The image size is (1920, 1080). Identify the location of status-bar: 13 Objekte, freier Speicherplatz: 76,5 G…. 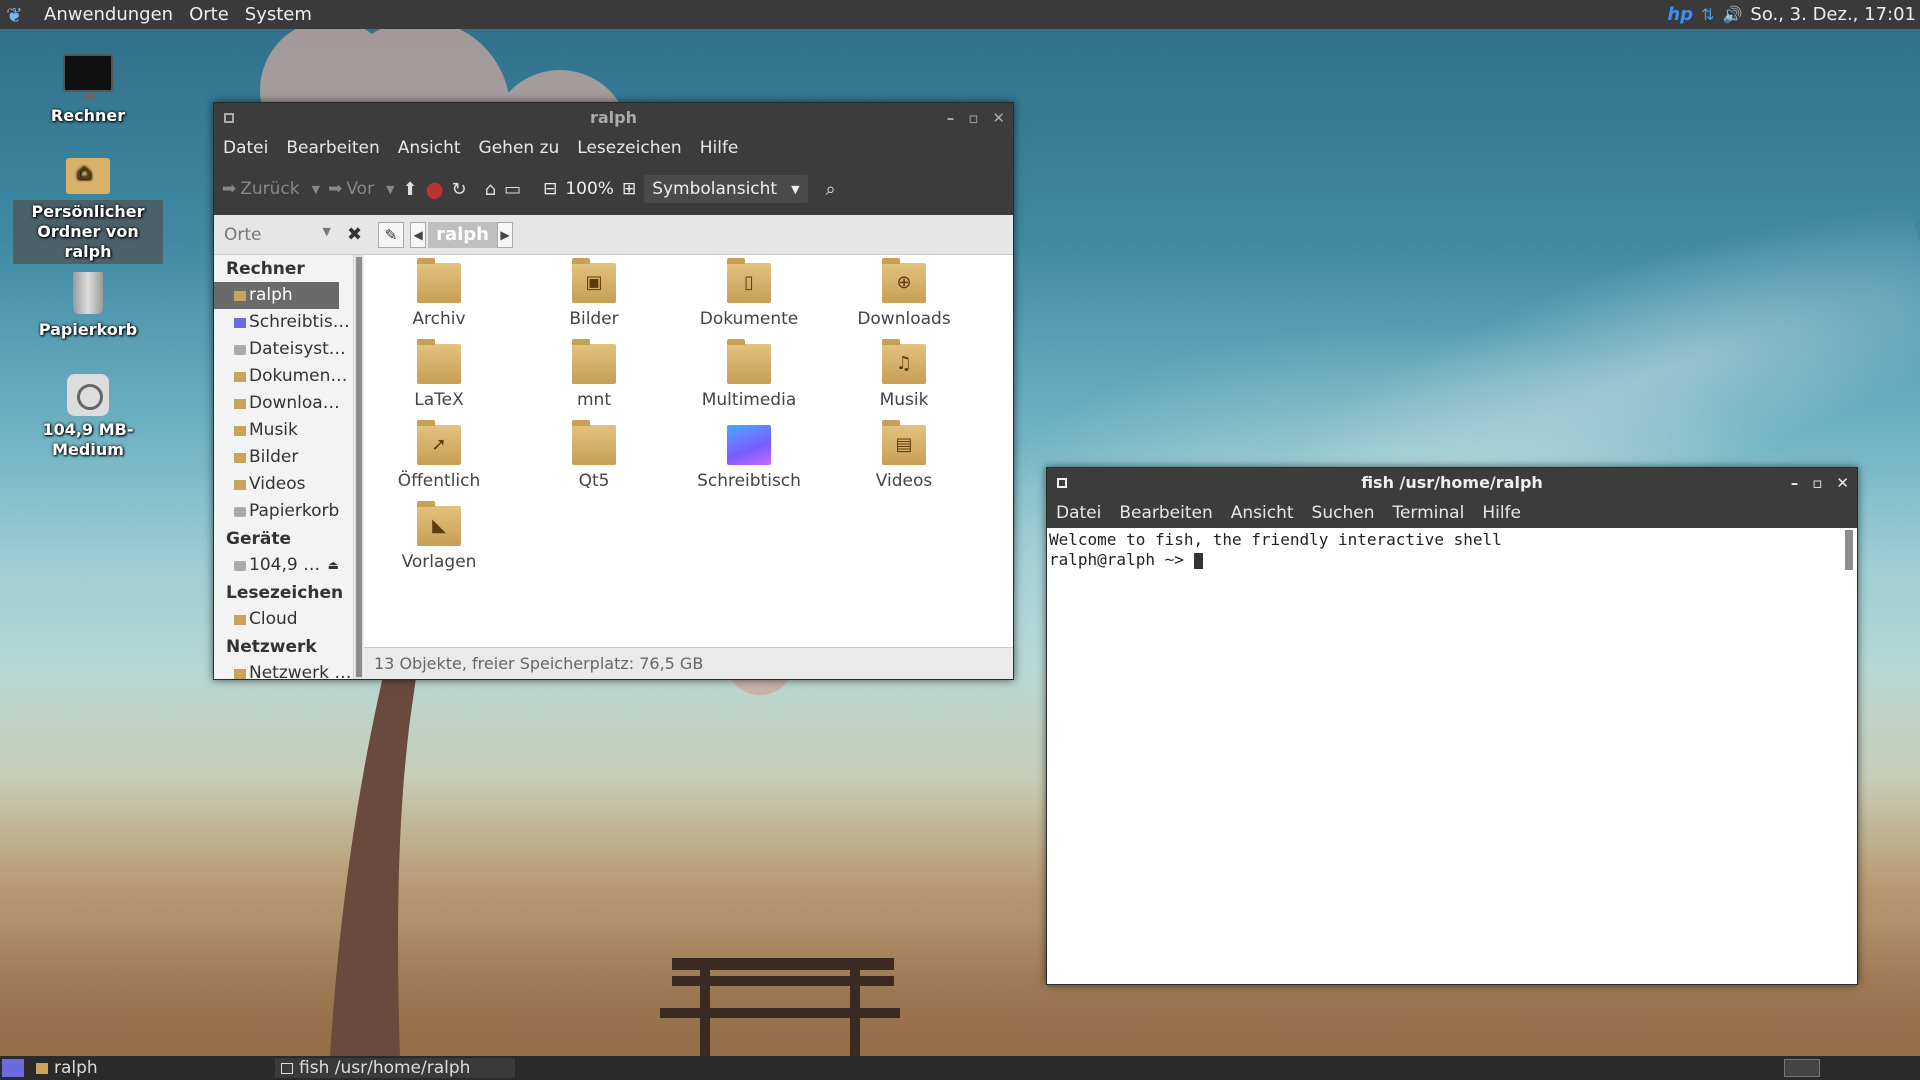
(688, 663).